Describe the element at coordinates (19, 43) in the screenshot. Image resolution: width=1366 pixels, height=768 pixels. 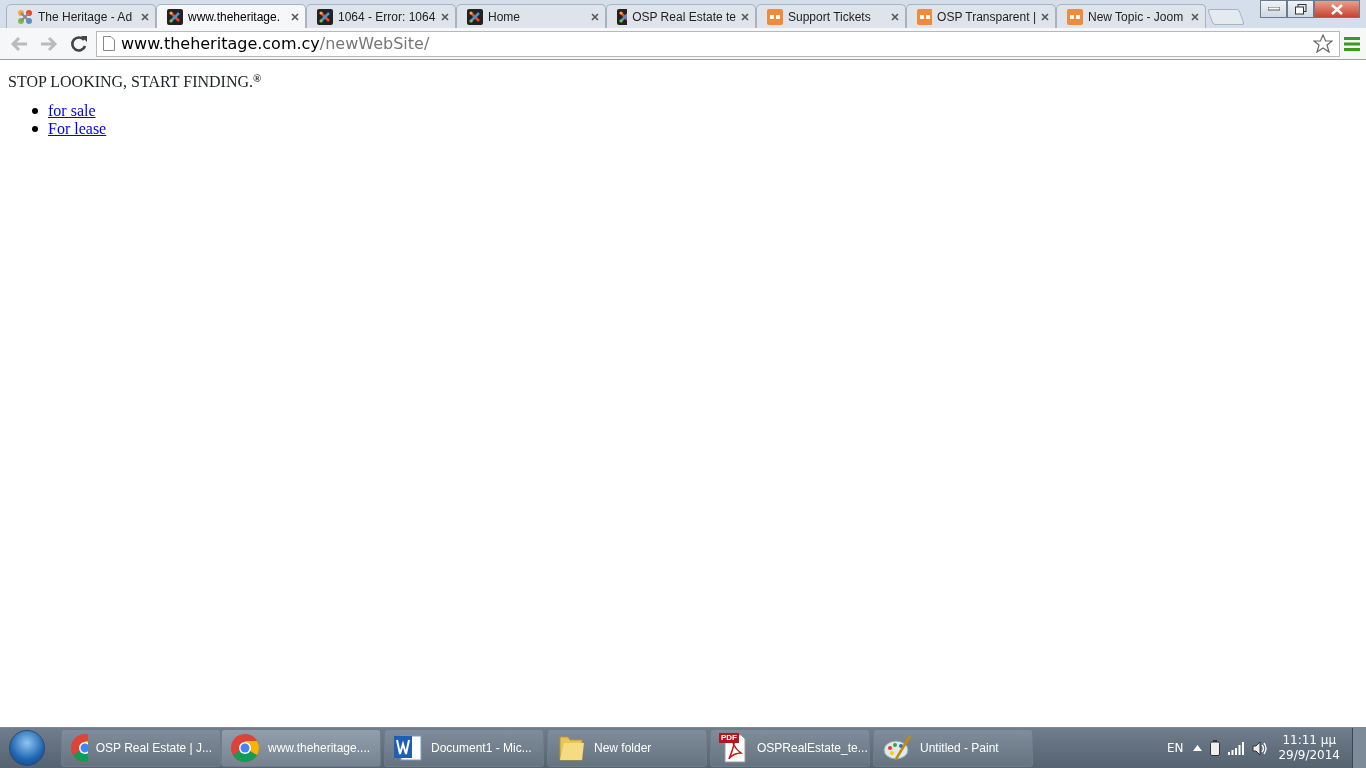
I see `back-arrow-icon` at that location.